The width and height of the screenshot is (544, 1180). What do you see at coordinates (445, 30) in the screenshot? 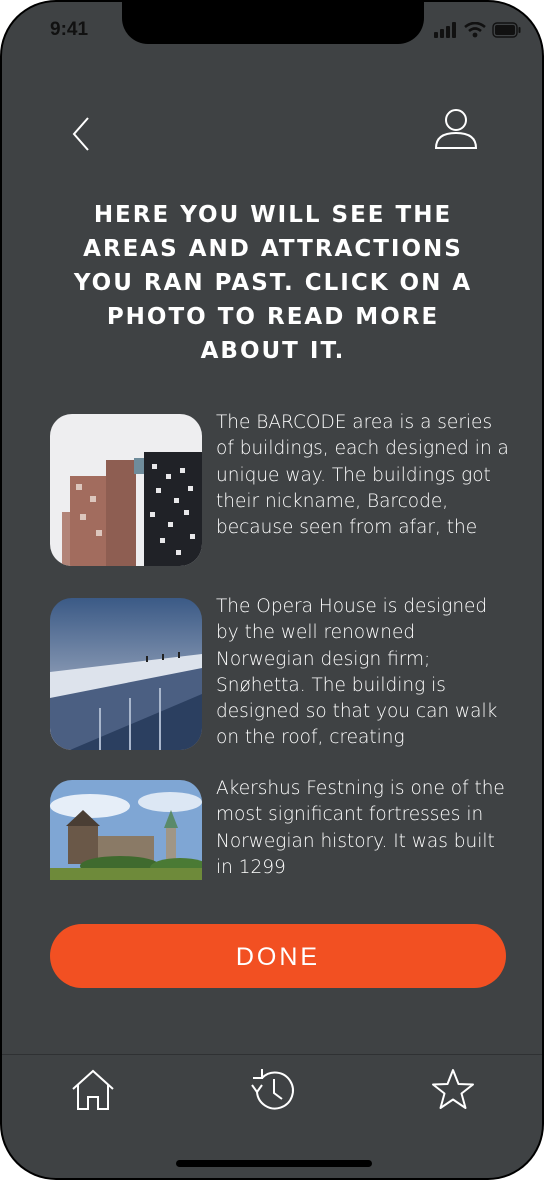
I see `signal-icon` at bounding box center [445, 30].